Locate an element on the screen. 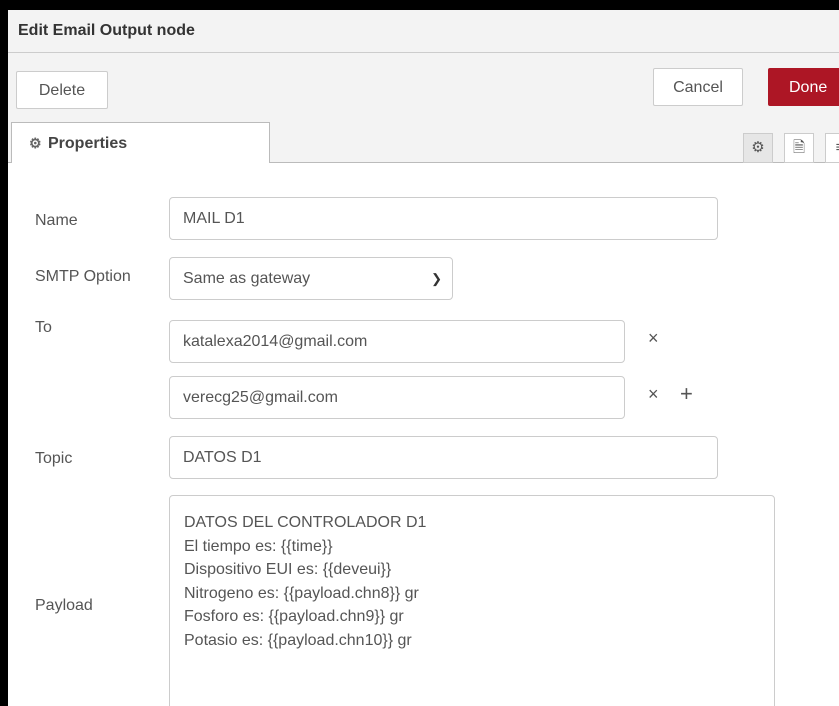  payload-line: Dispositivo EUI es: {{deveui}} is located at coordinates (288, 569).